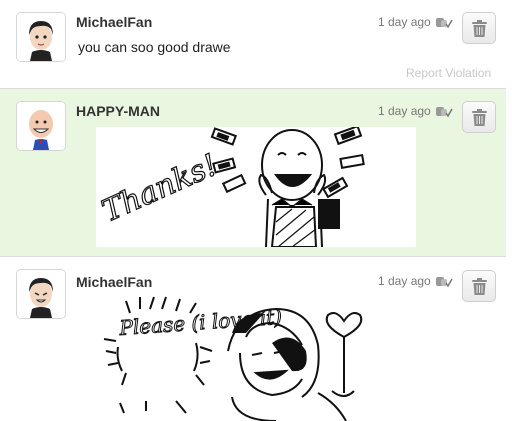  What do you see at coordinates (230, 187) in the screenshot?
I see `drawing-image: Thanks!` at bounding box center [230, 187].